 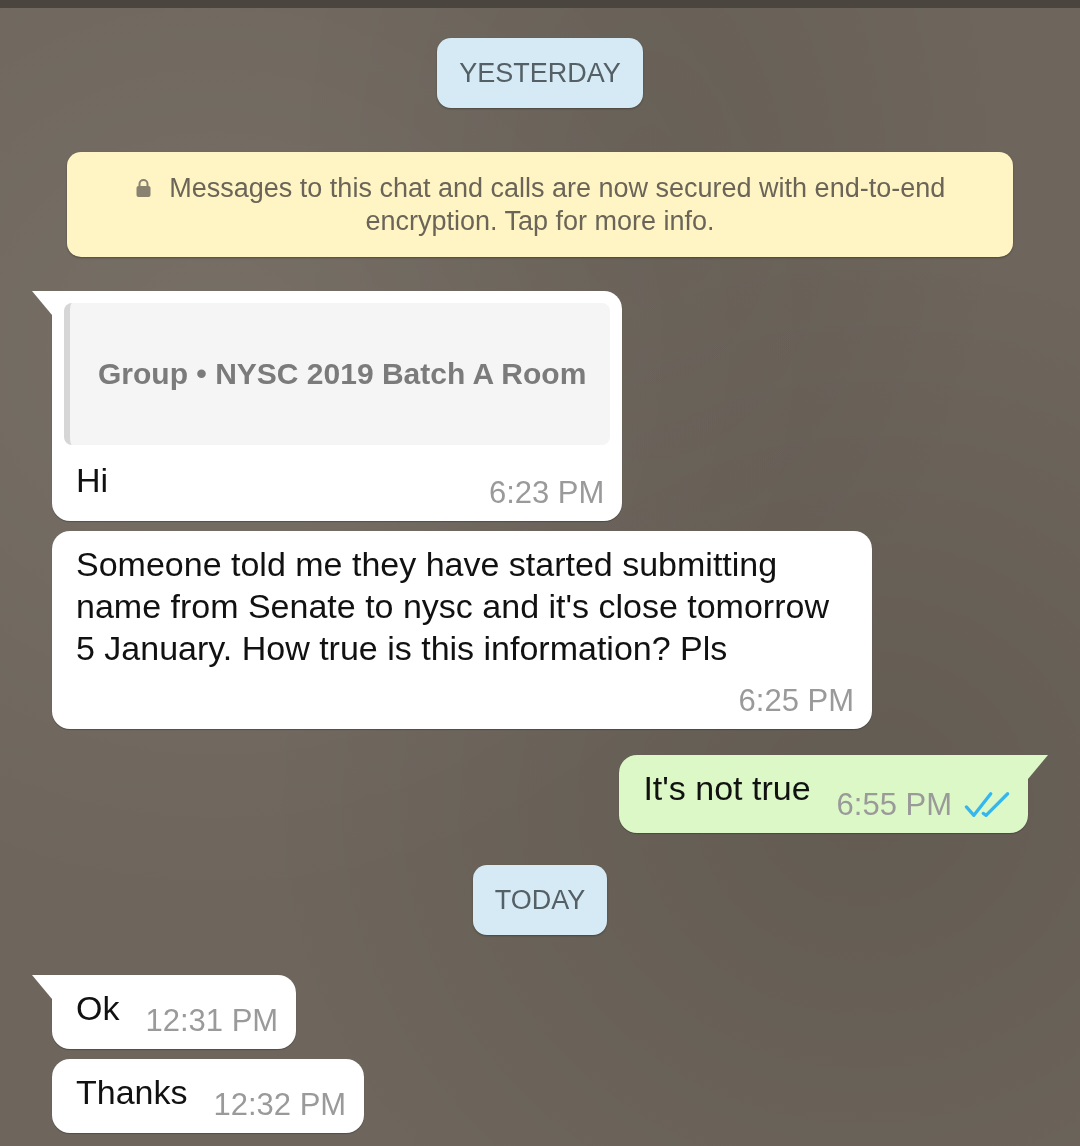 I want to click on notice-text: Messages to this chat and calls are now secured with end-to-end encryption. Tap for more info., so click(x=557, y=204).